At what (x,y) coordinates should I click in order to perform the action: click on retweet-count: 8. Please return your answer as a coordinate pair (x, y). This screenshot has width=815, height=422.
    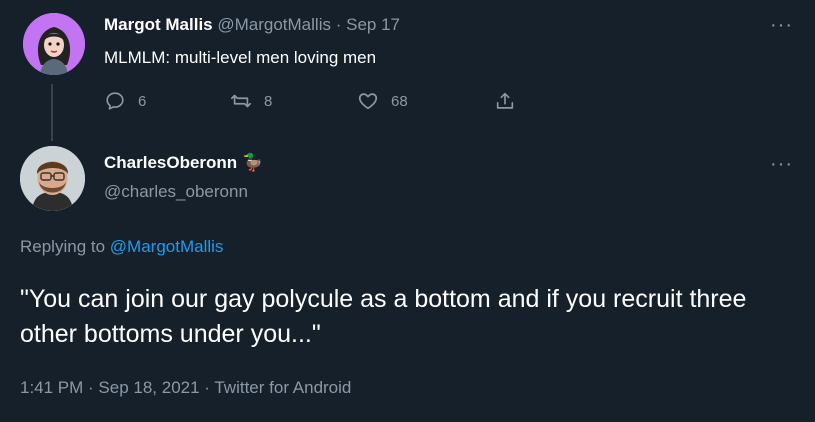
    Looking at the image, I should click on (268, 101).